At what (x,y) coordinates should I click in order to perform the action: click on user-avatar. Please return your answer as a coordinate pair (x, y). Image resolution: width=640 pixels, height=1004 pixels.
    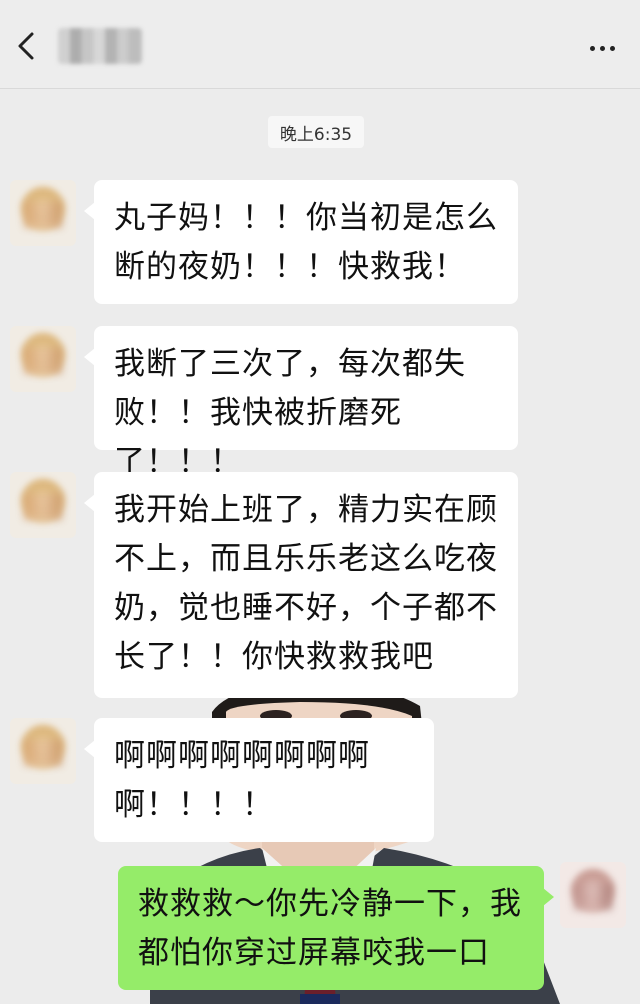
    Looking at the image, I should click on (593, 895).